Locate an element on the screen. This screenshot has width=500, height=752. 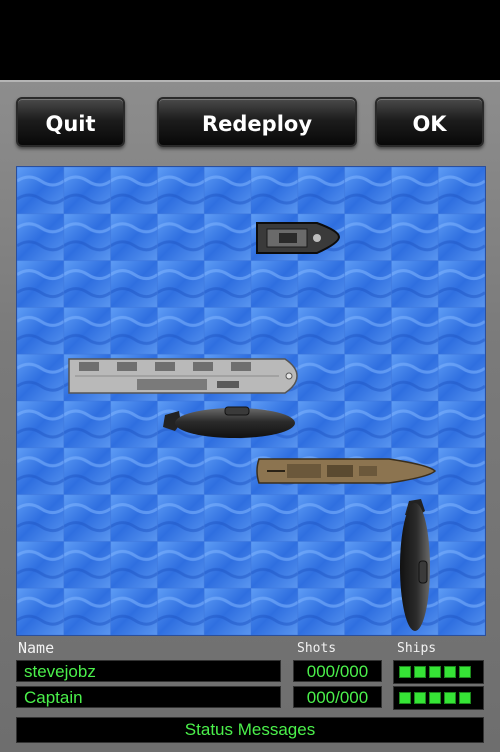
patrol-boat is located at coordinates (298, 238).